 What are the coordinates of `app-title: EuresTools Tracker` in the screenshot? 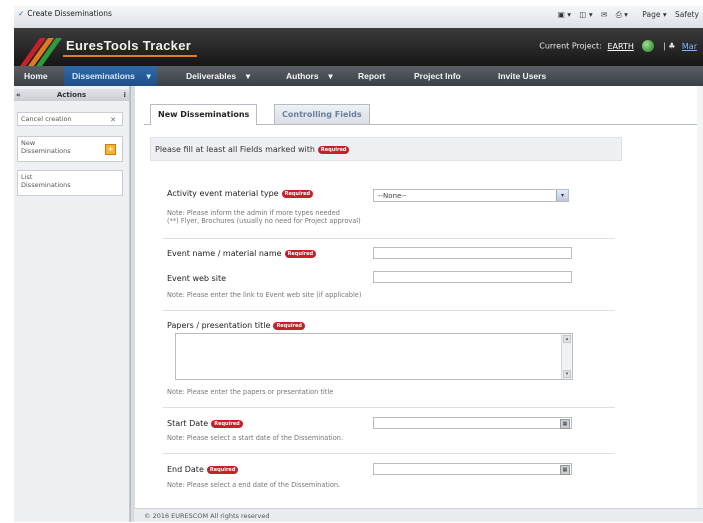 It's located at (130, 47).